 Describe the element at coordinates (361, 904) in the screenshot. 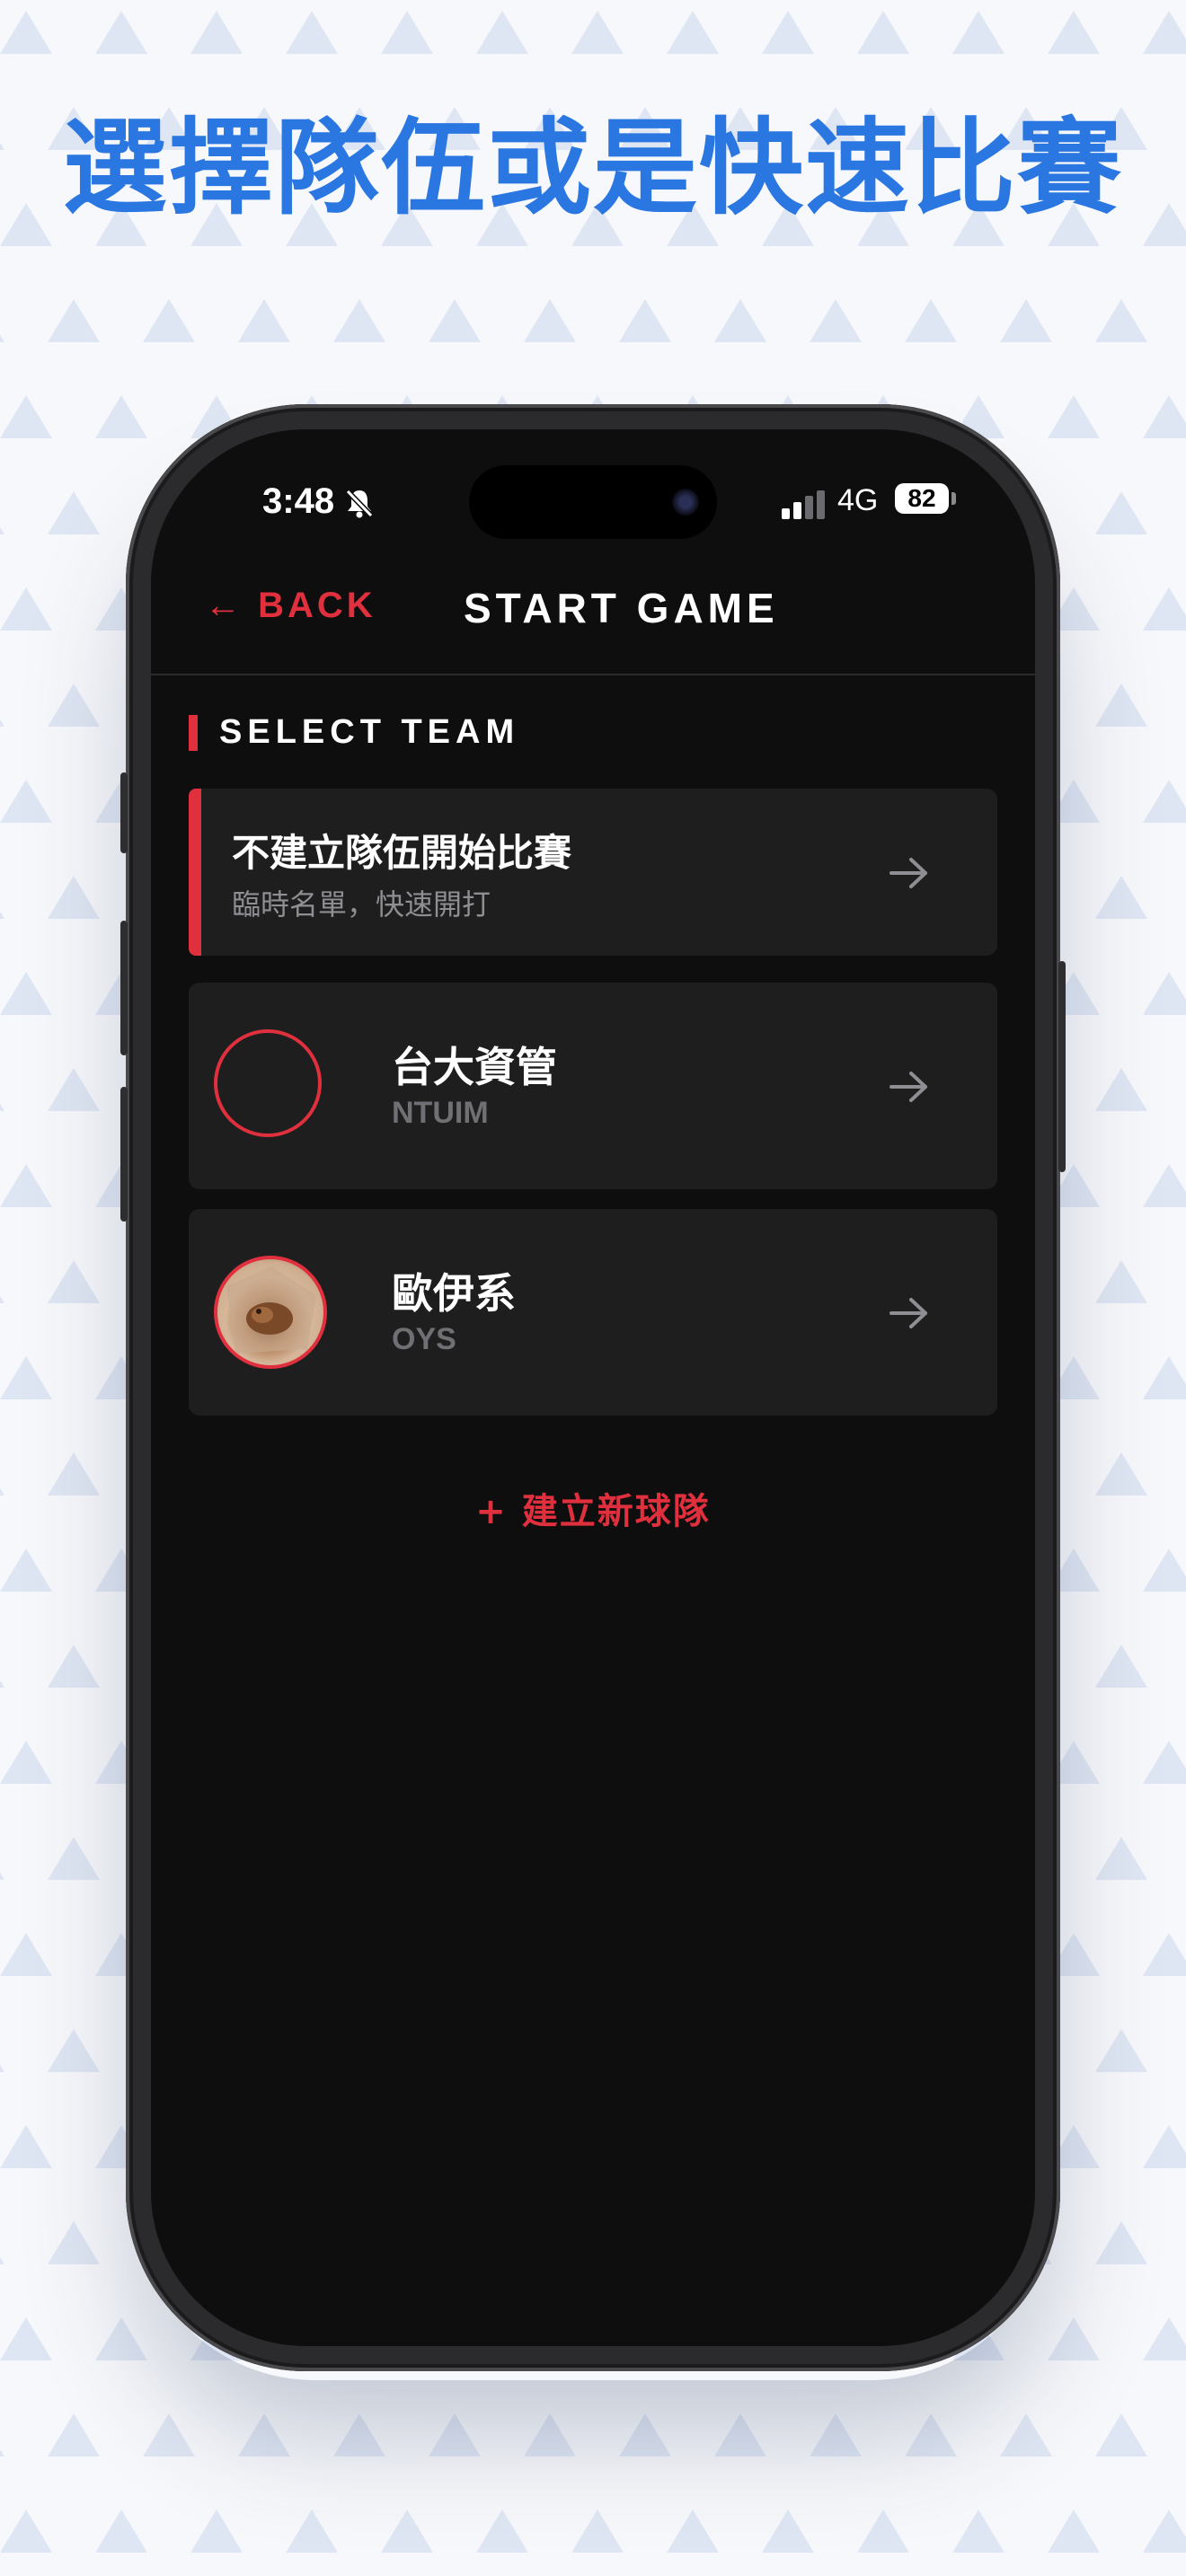

I see `quick-start-subtitle: 臨時名單，快速開打` at that location.